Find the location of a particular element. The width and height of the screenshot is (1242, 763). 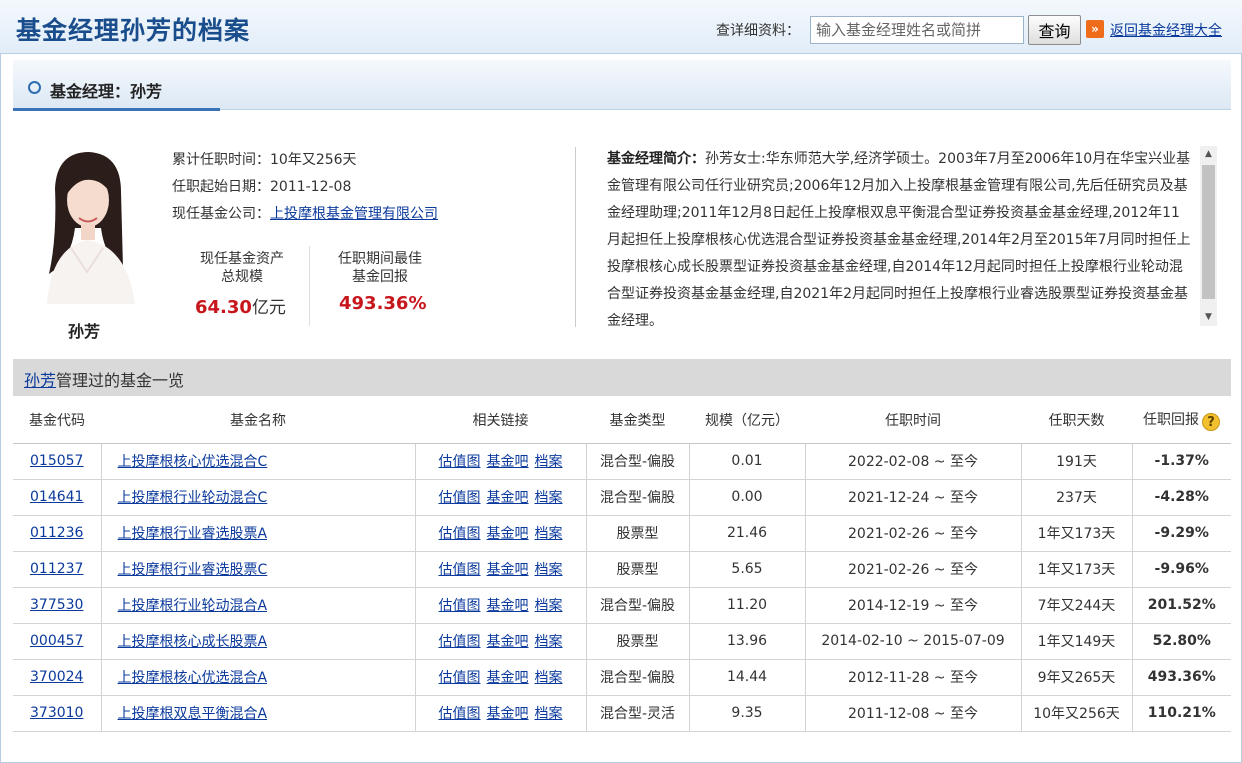

tenure-label: 累计任职时间： is located at coordinates (221, 160).